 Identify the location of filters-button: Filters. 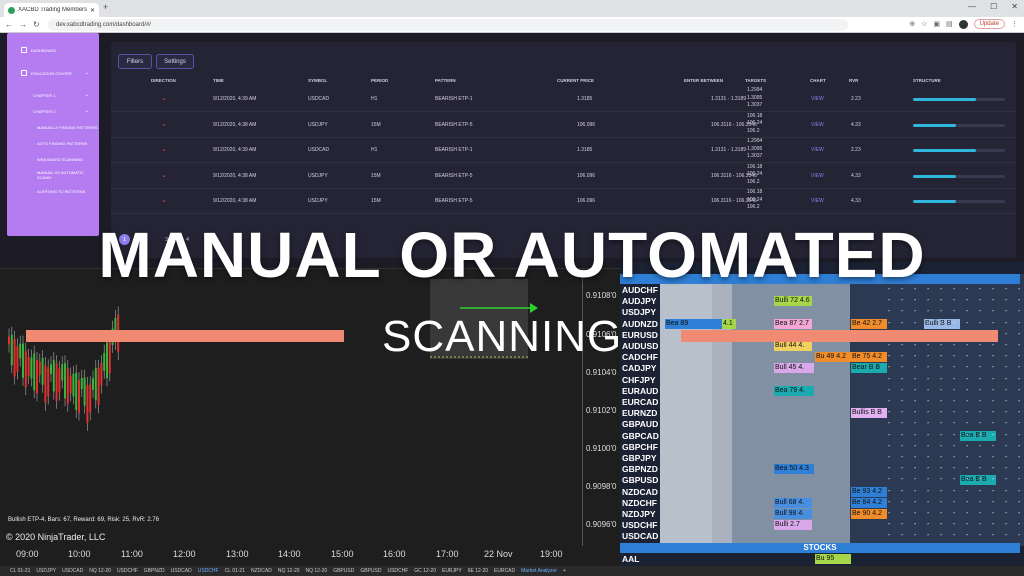
(135, 61).